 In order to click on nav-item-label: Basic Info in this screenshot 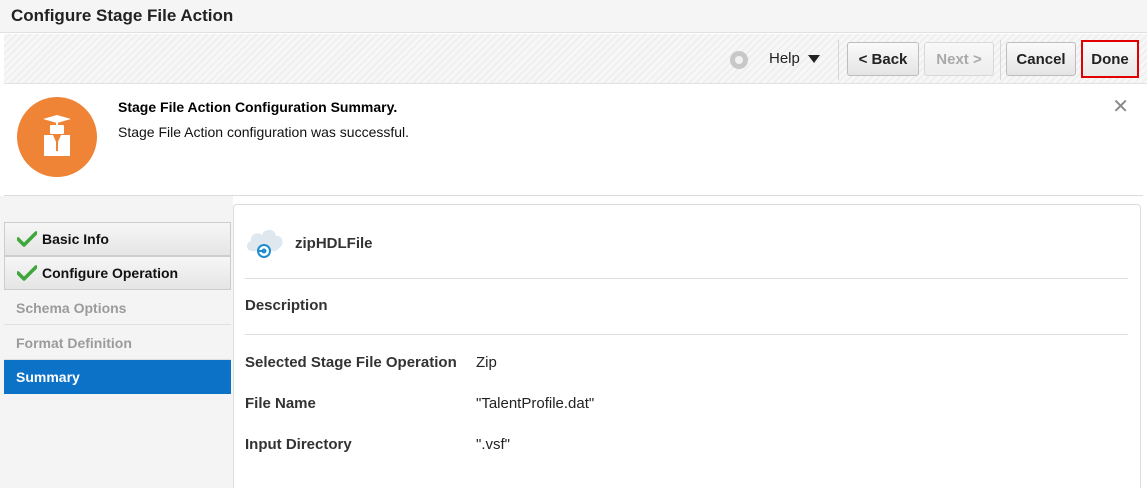, I will do `click(75, 239)`.